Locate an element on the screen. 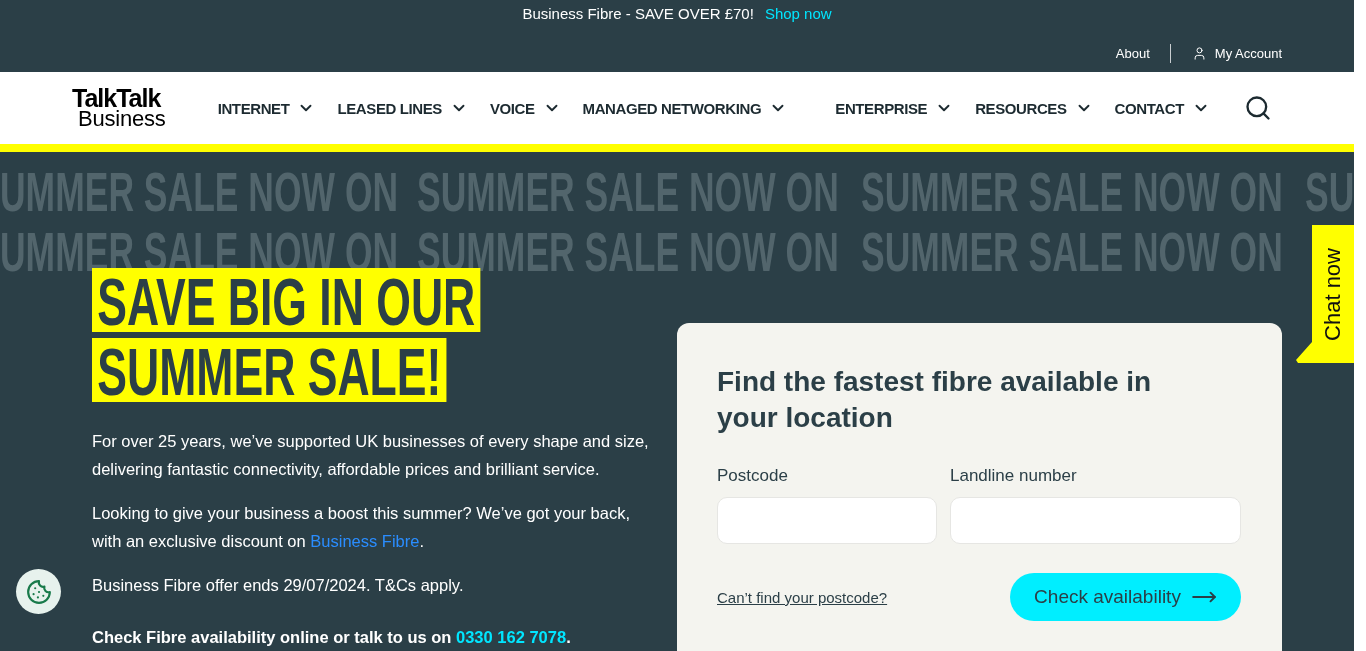 This screenshot has width=1366, height=651. user-icon is located at coordinates (1199, 53).